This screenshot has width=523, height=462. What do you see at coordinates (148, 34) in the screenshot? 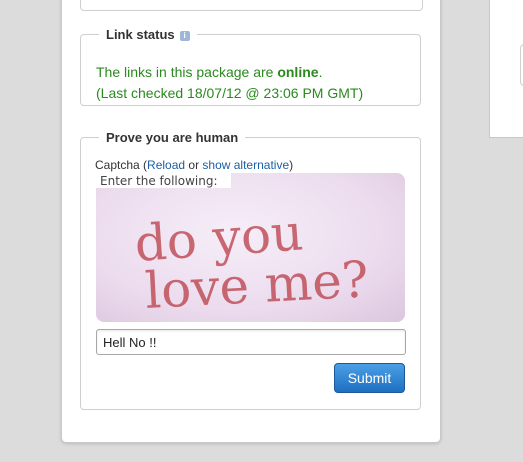
I see `link-status-legend: Link status i` at bounding box center [148, 34].